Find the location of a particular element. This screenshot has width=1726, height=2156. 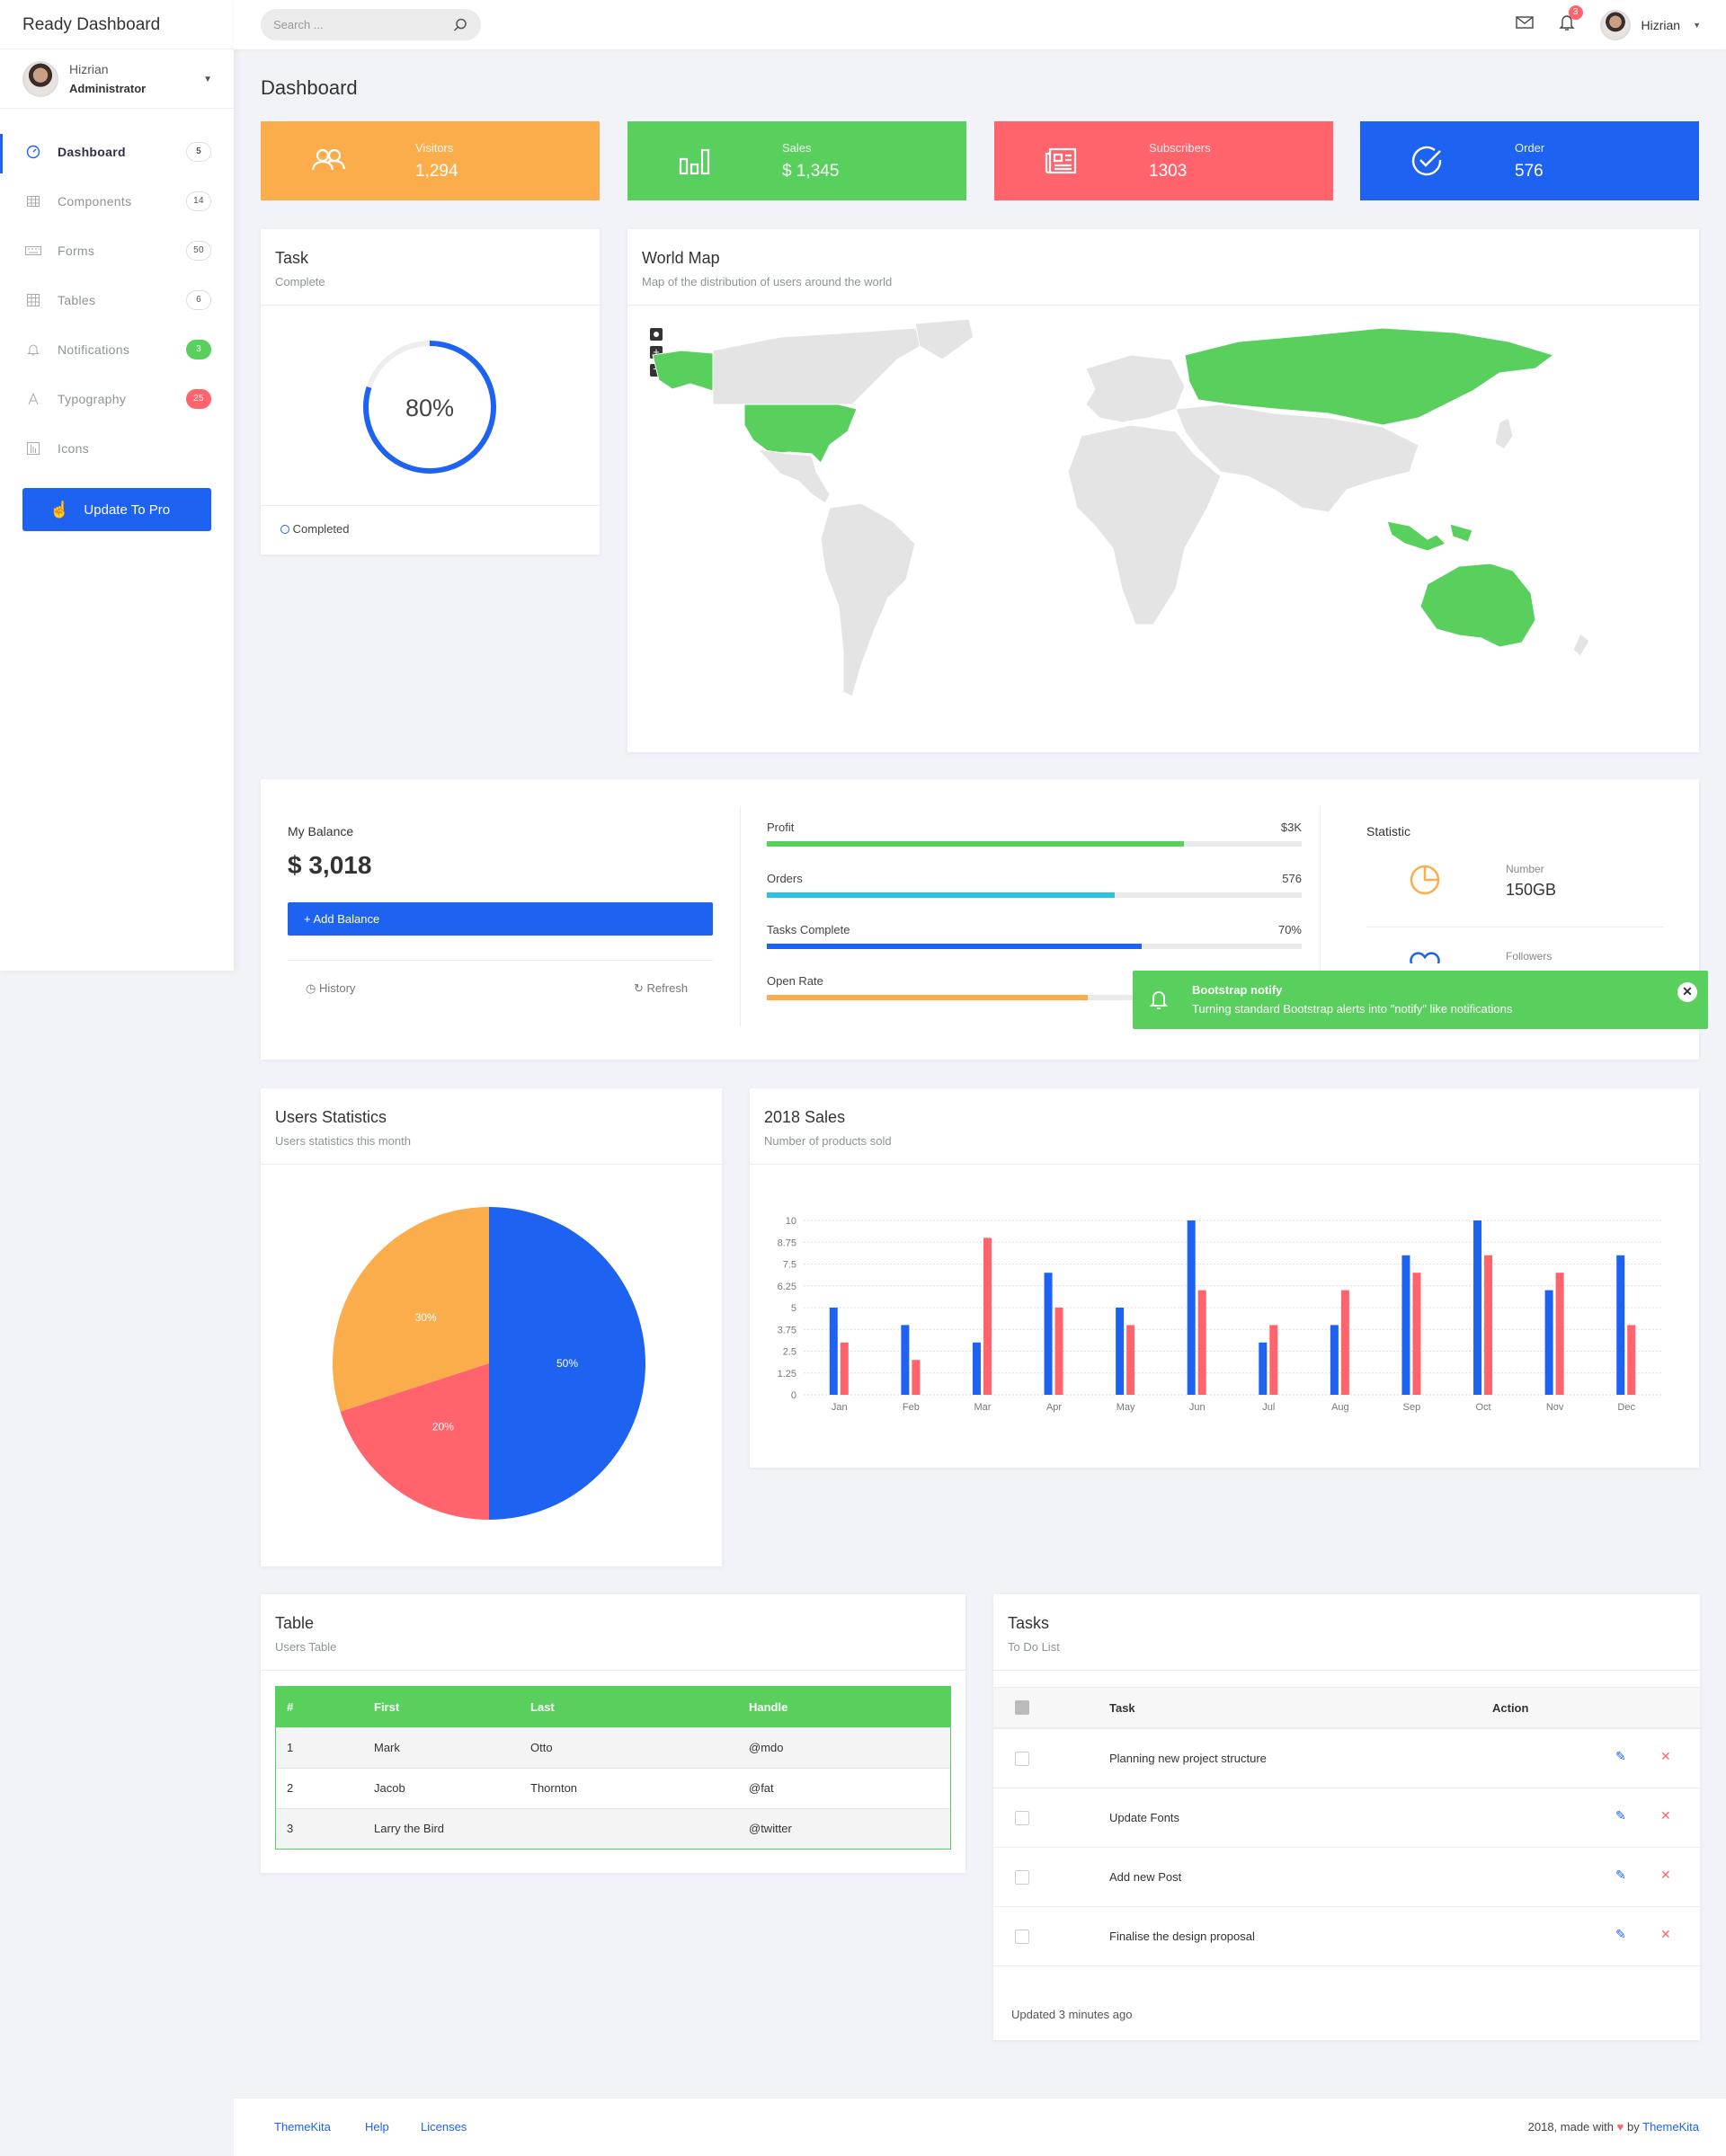

add-balance-button: + Add Balance is located at coordinates (501, 919).